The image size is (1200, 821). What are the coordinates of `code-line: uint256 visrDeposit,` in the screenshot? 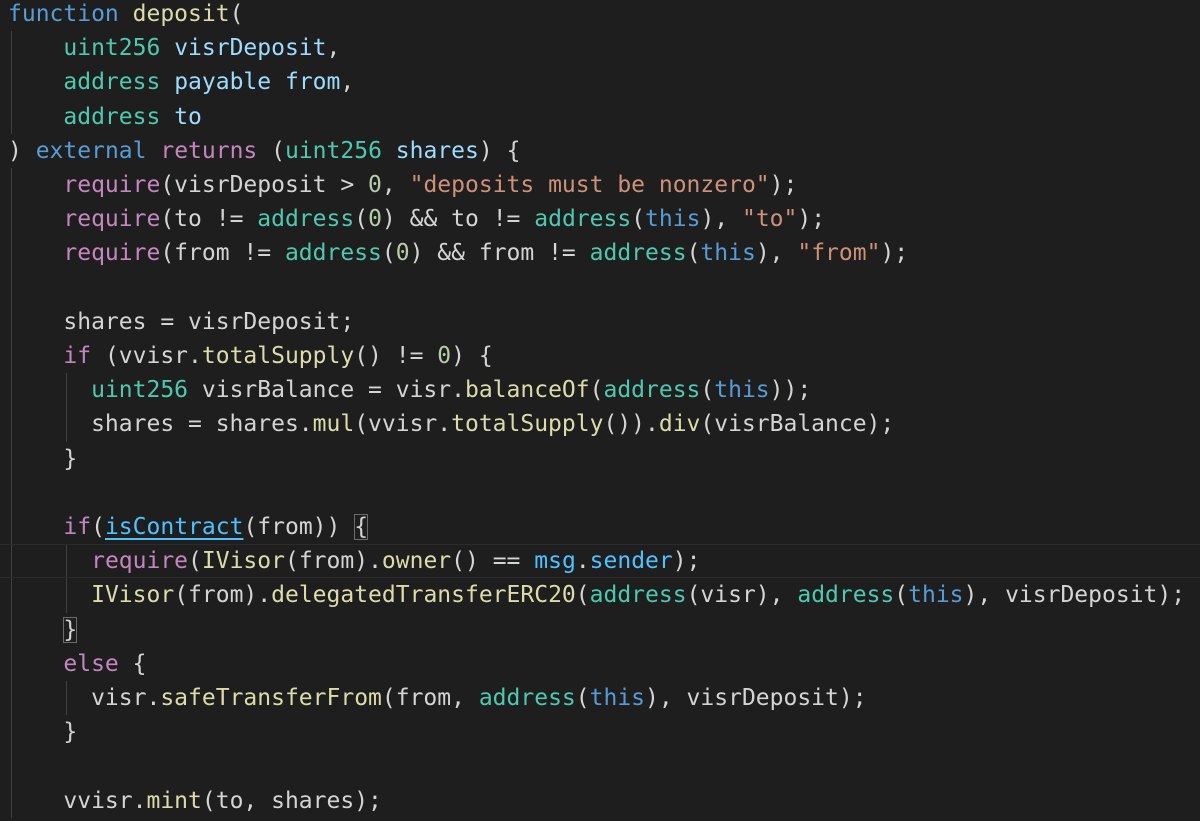 It's located at (174, 48).